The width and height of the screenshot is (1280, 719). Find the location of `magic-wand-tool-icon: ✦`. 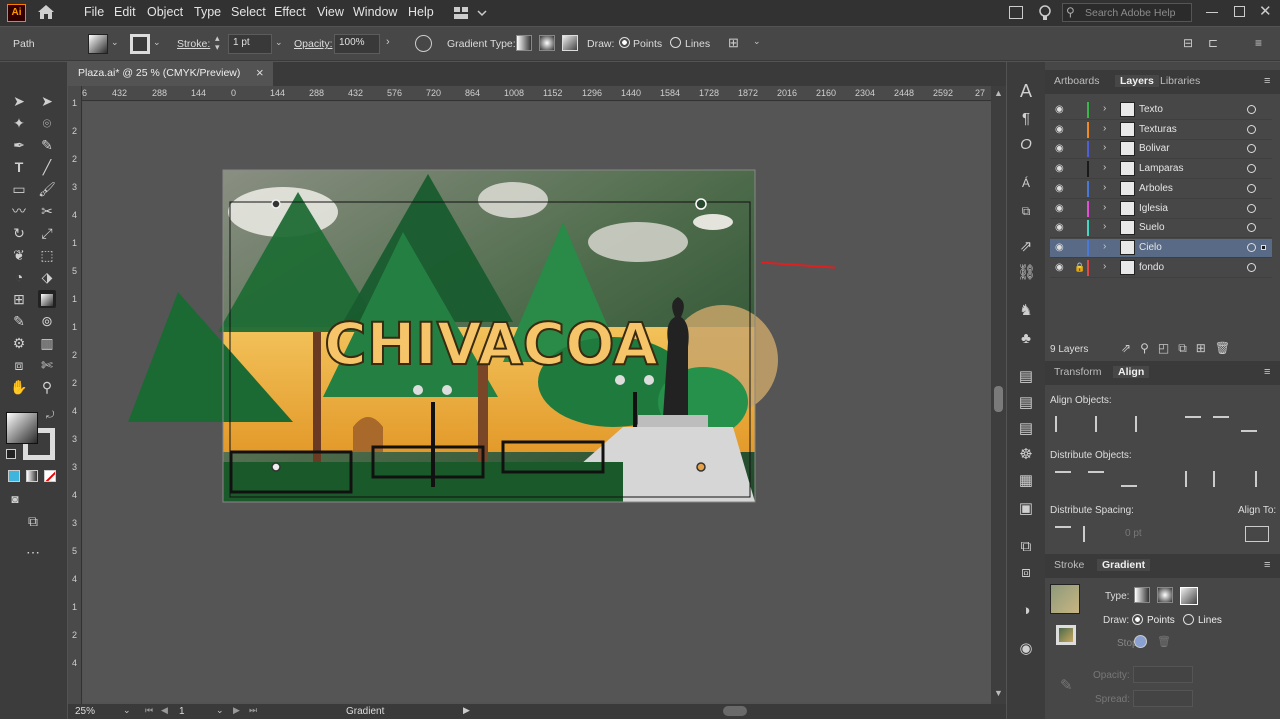

magic-wand-tool-icon: ✦ is located at coordinates (19, 123).